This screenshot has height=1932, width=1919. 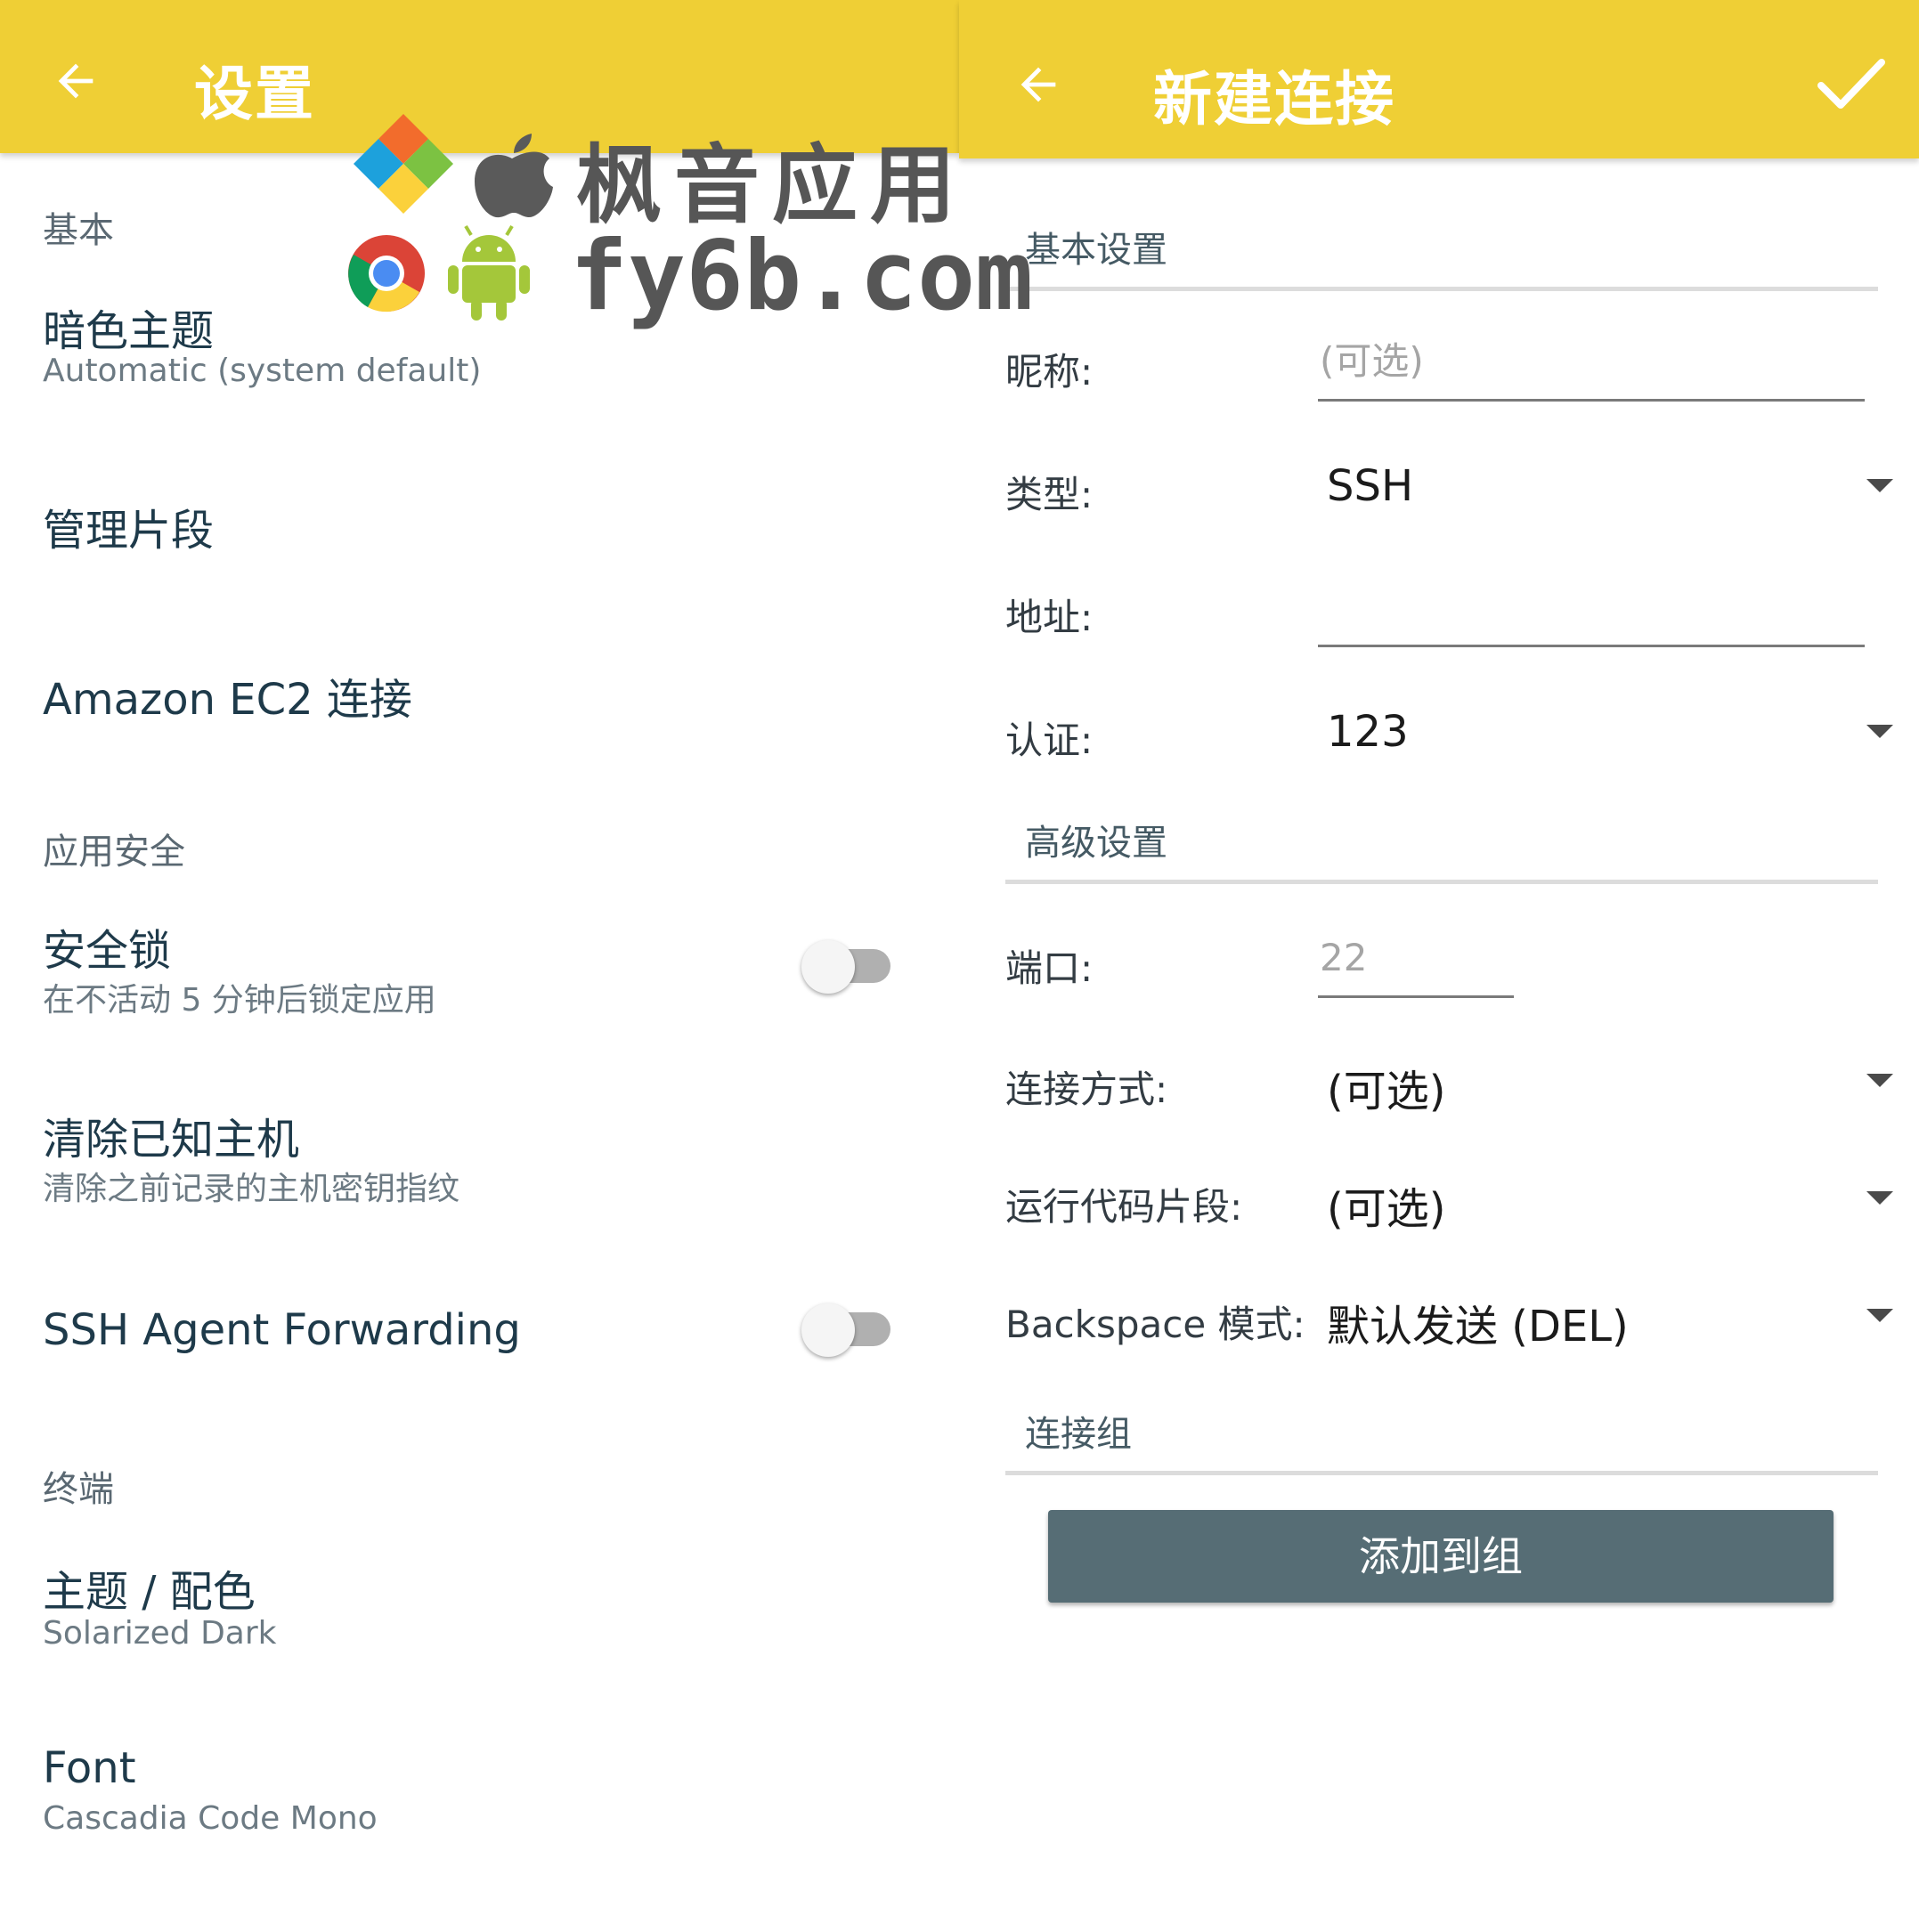 I want to click on section-connection-group-label: 连接组, so click(x=1078, y=1435).